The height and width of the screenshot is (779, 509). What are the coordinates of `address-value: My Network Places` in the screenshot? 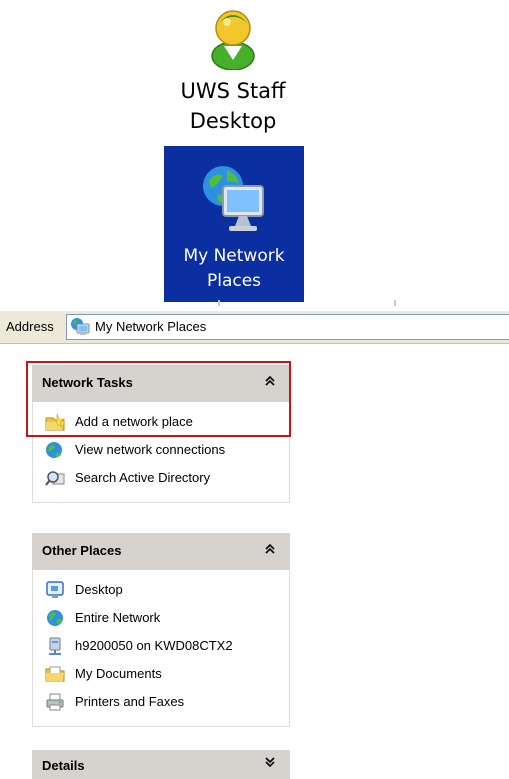 It's located at (151, 326).